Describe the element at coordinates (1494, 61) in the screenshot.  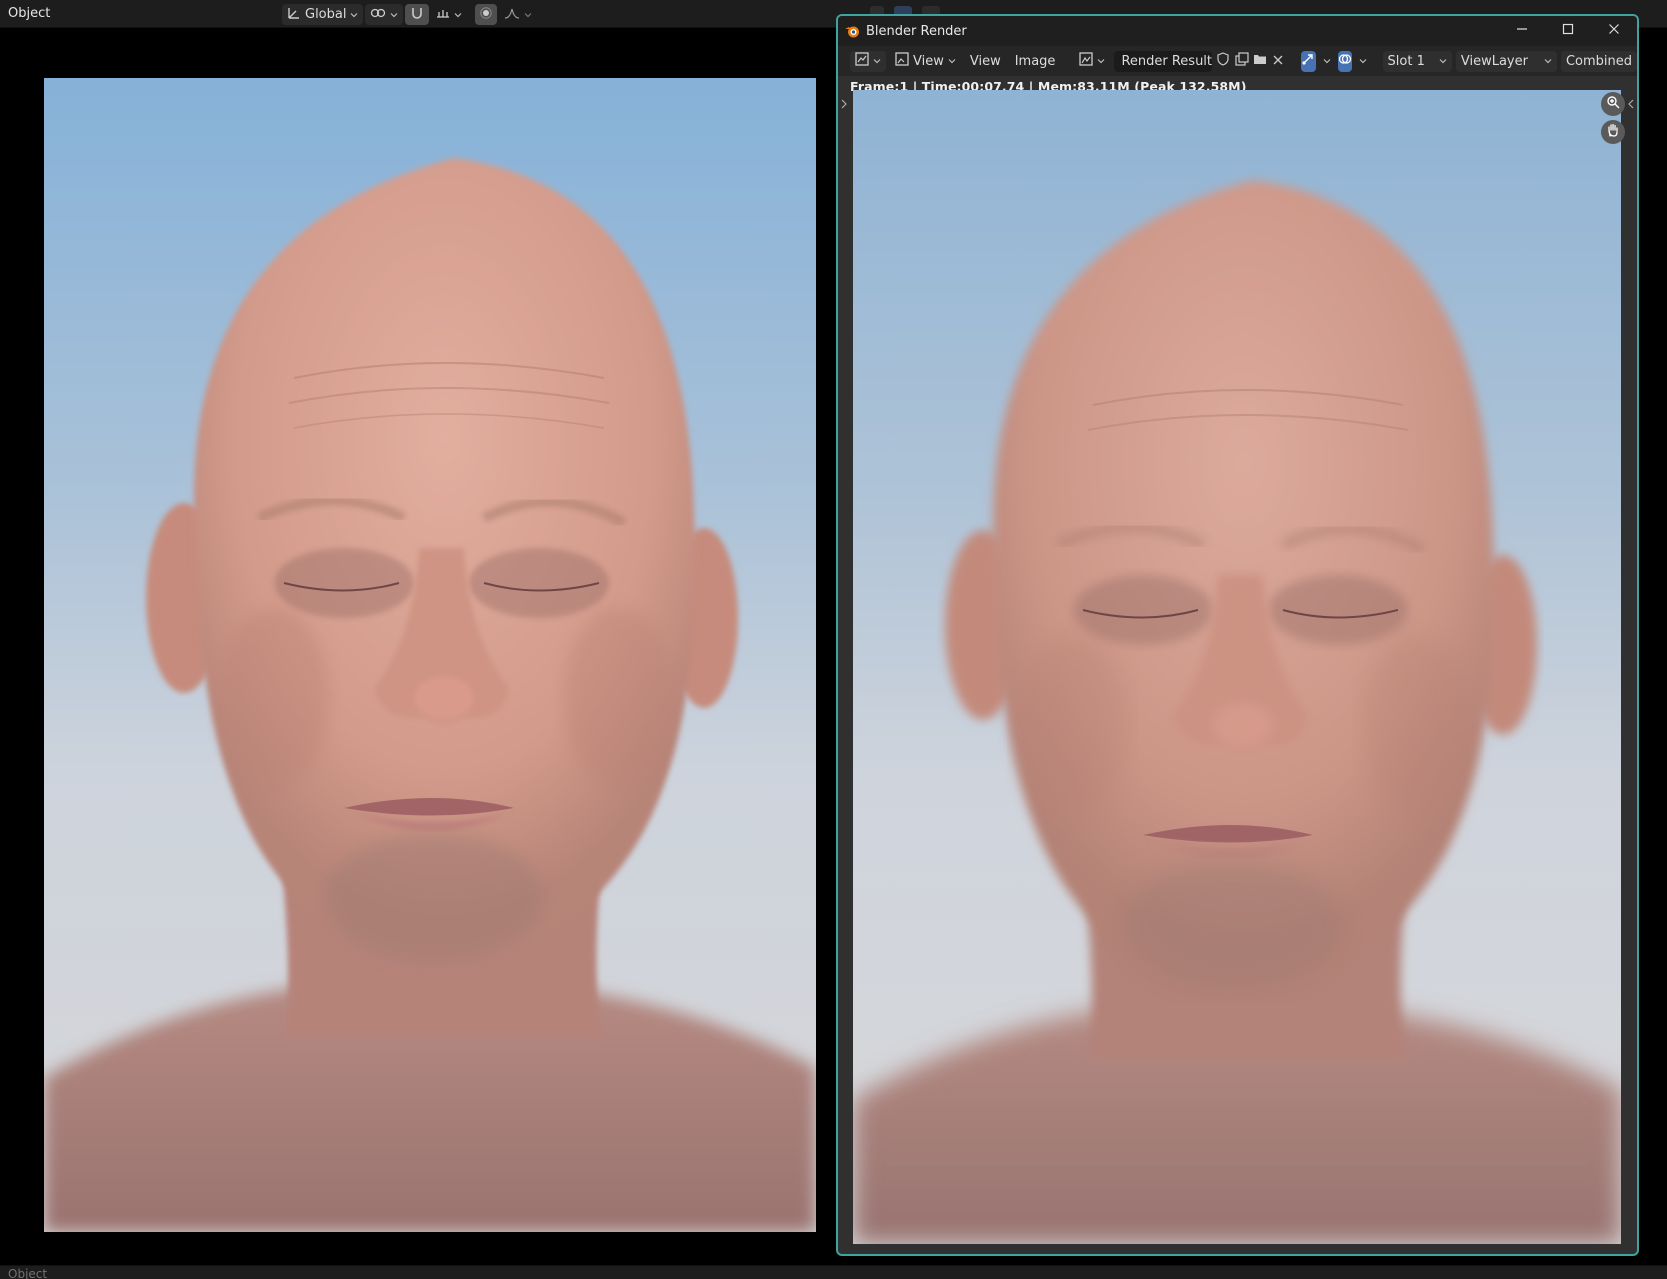
I see `view-layer-label: ViewLayer` at that location.